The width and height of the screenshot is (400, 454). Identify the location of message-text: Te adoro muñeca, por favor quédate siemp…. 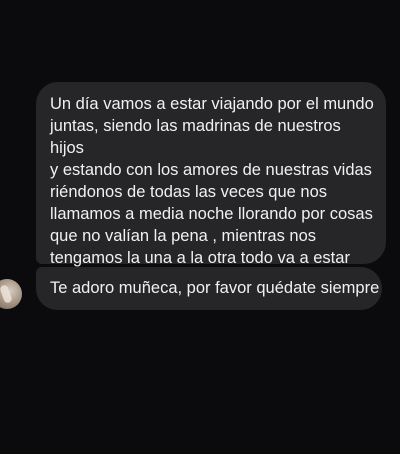
(215, 288).